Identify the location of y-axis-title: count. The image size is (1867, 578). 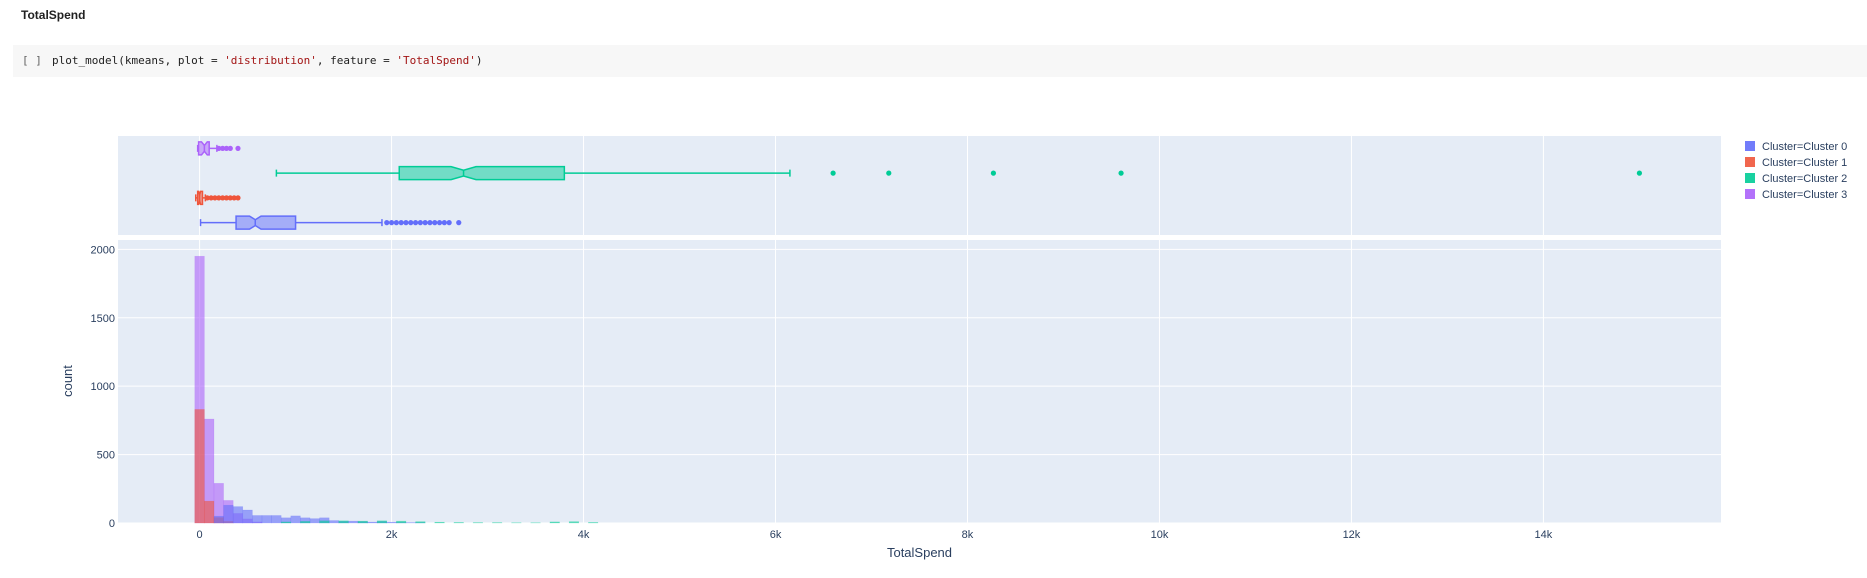
(67, 381).